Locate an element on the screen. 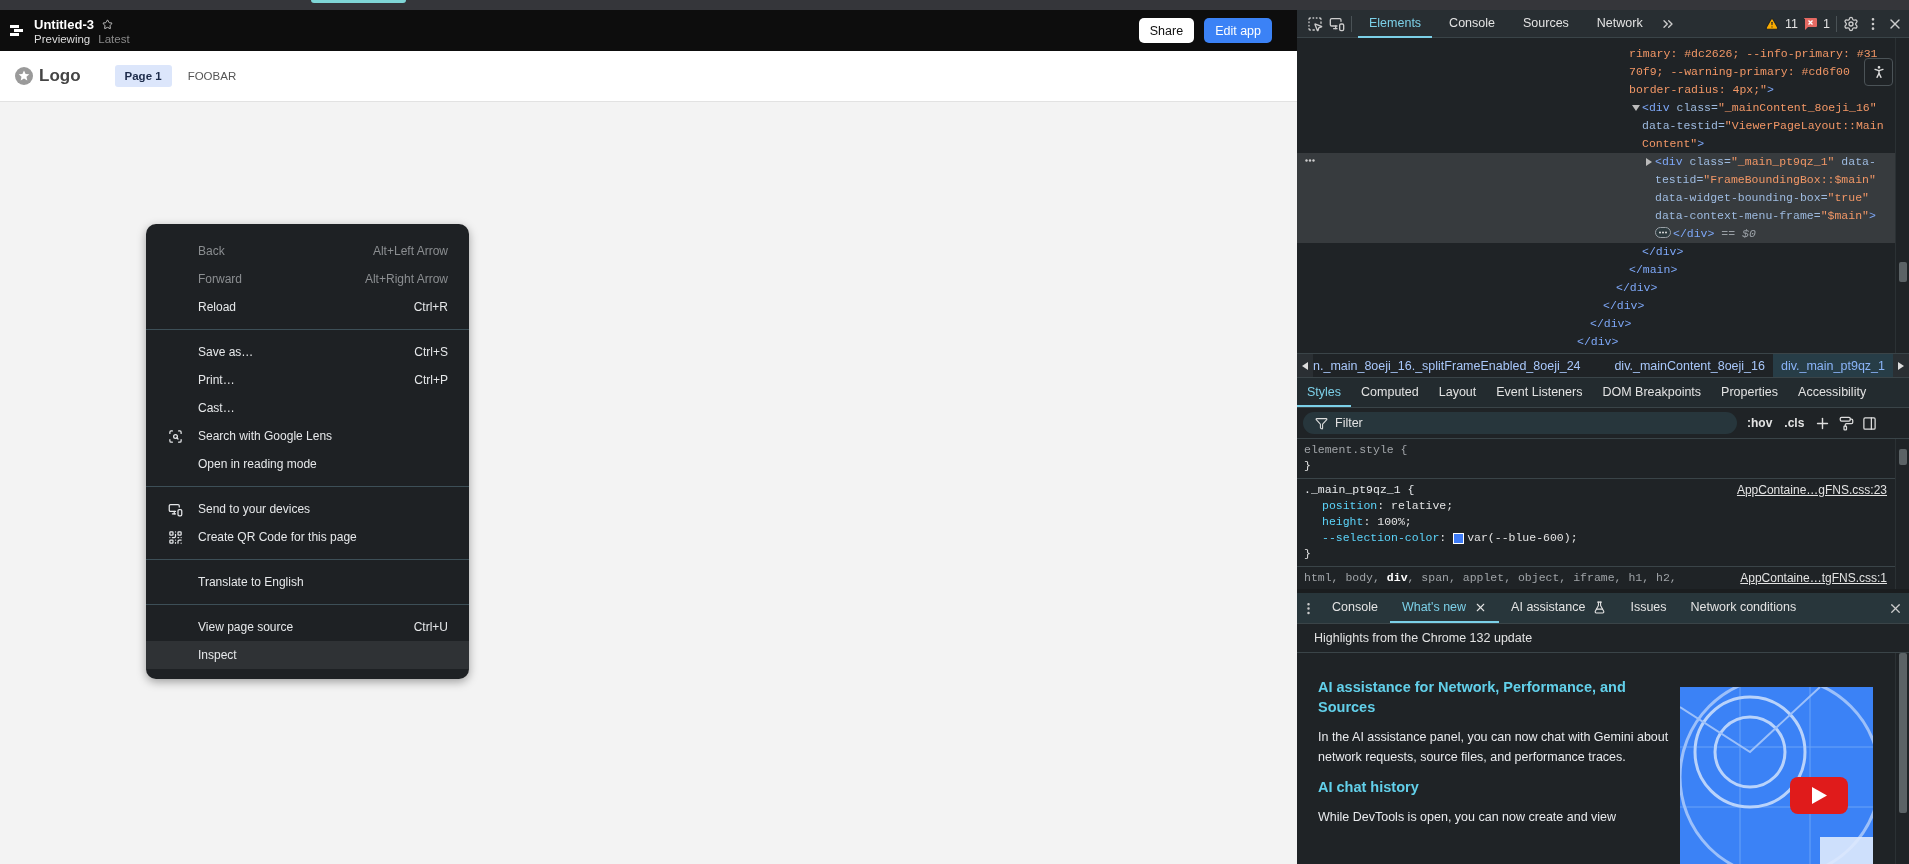 This screenshot has width=1909, height=864. paragraph: While DevTools is open, you can now create and view is located at coordinates (1468, 817).